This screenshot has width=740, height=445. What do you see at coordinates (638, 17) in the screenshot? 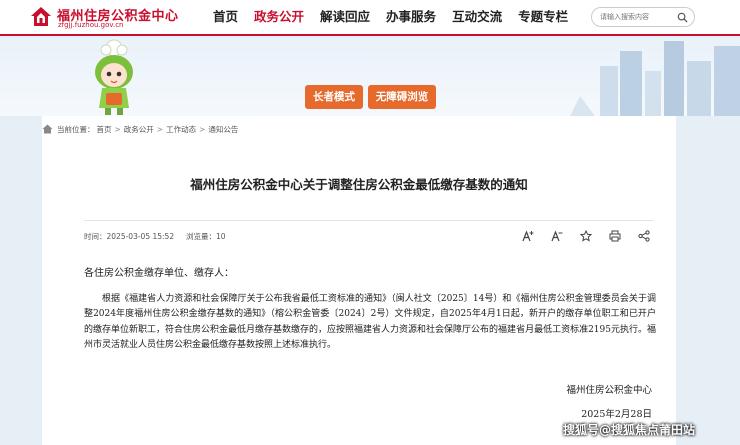
I see `search-input` at bounding box center [638, 17].